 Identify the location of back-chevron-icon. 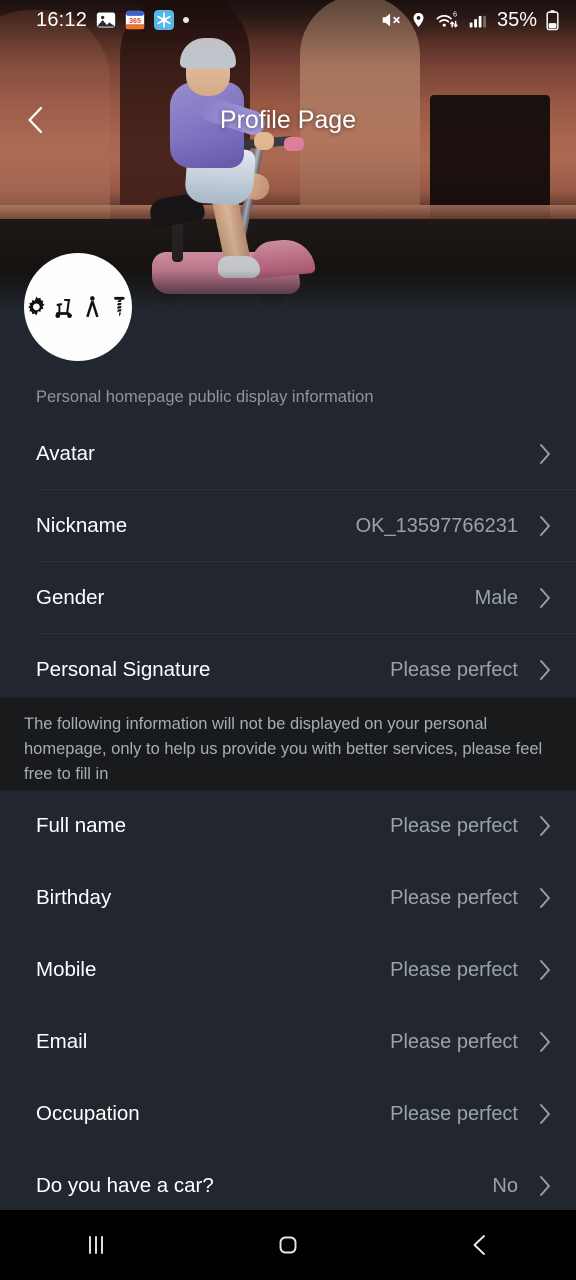
(36, 120).